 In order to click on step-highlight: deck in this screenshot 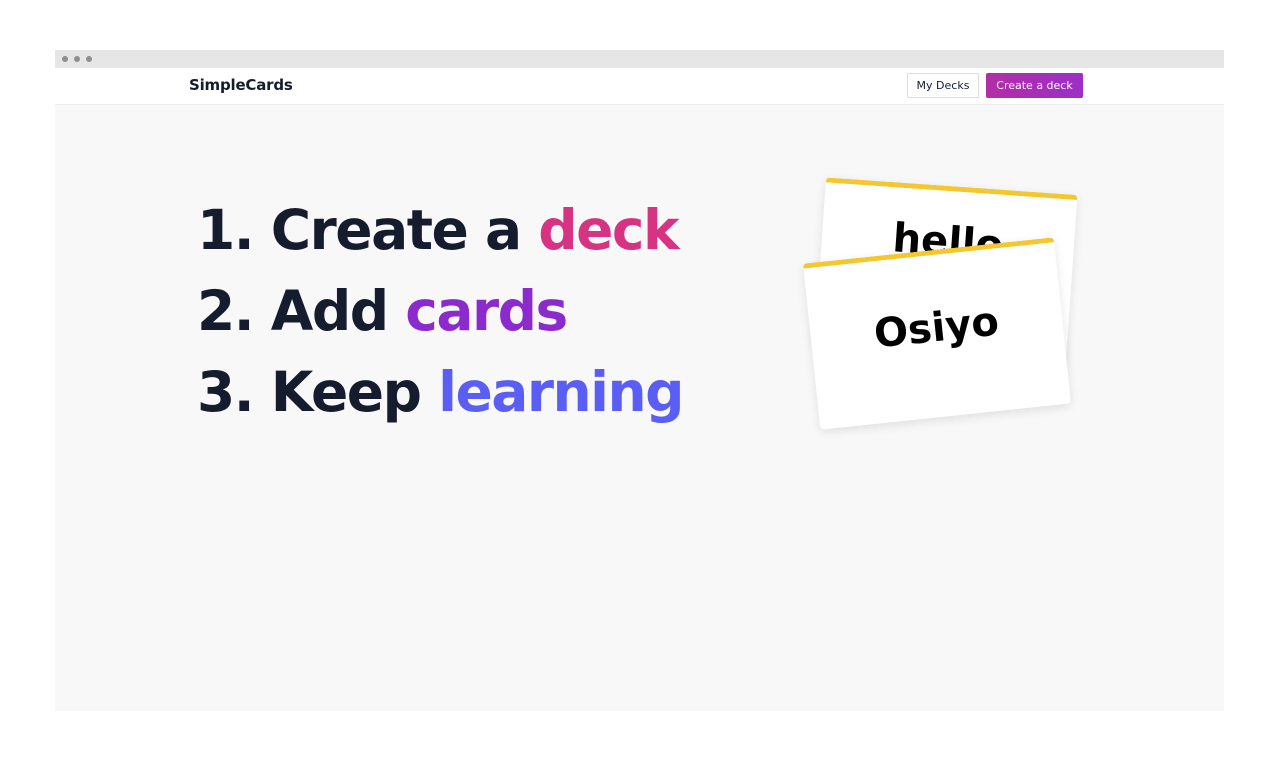, I will do `click(608, 230)`.